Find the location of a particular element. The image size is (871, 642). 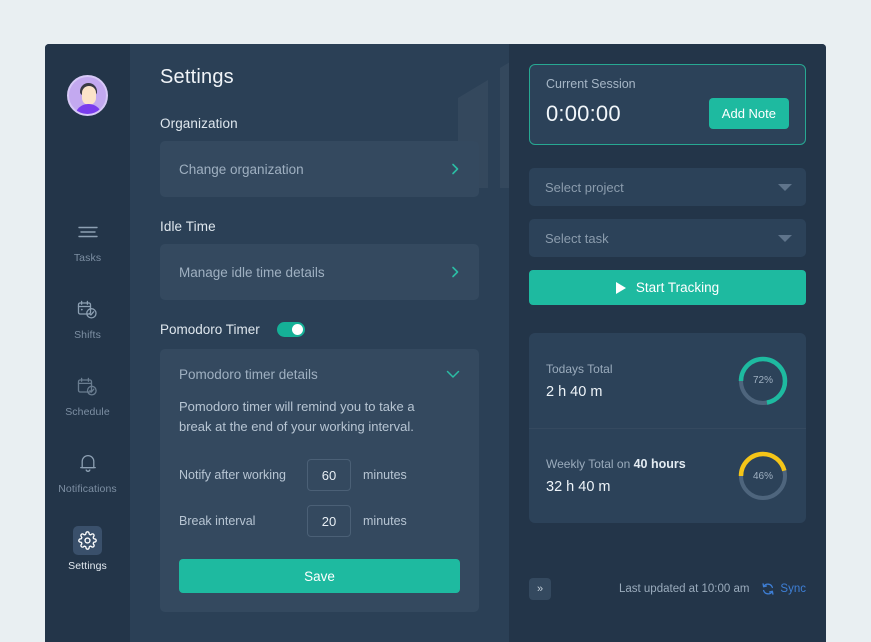

sidebar-item-schedule: Schedule is located at coordinates (87, 395).